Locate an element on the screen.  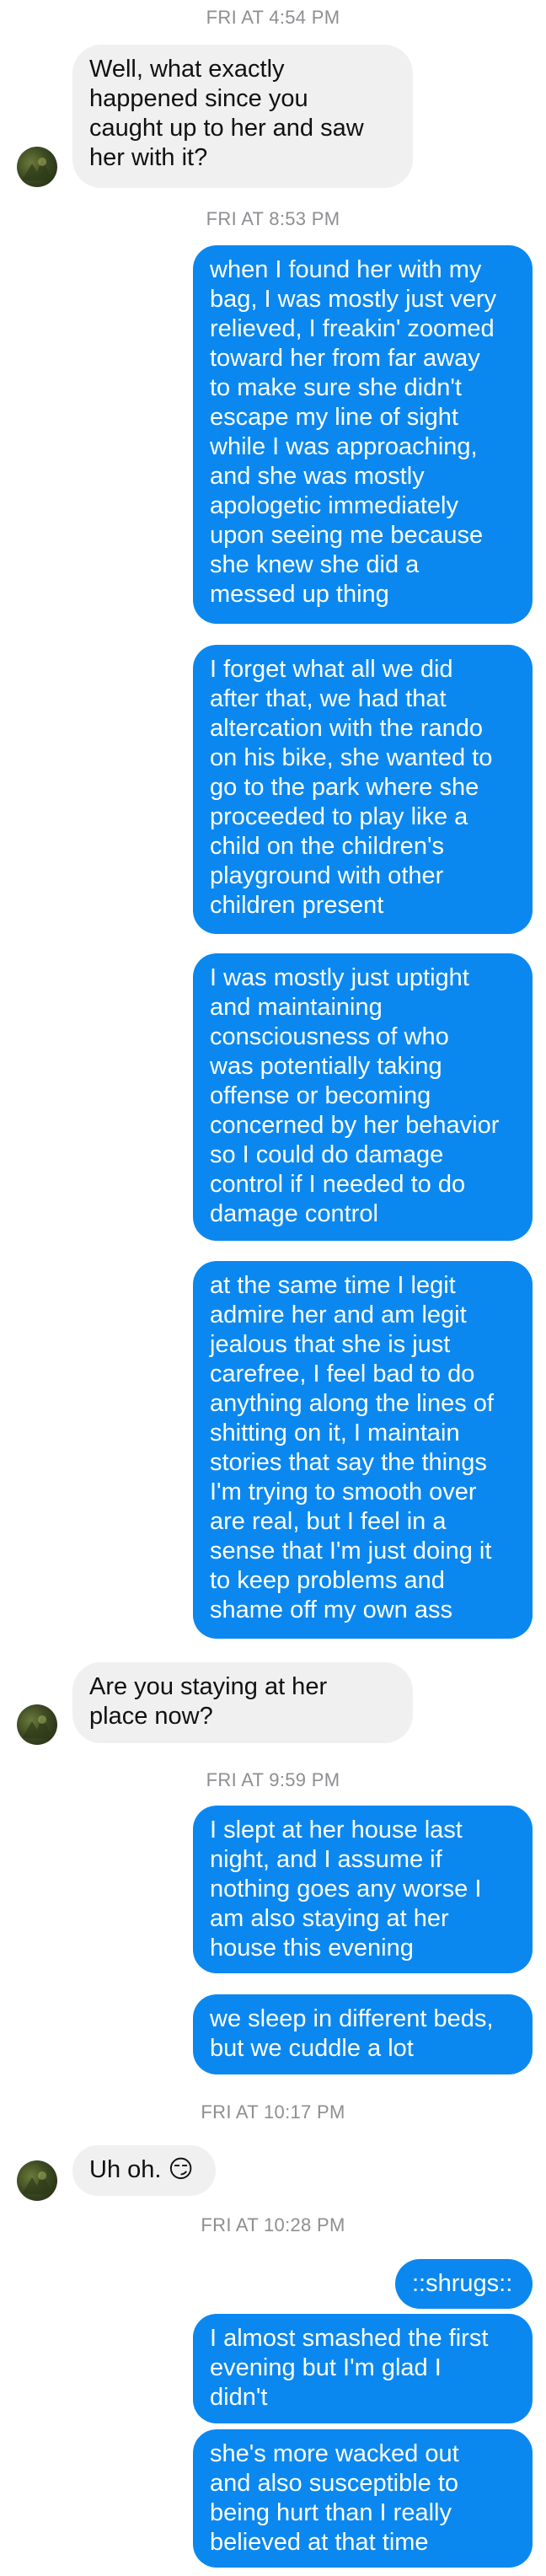
timestamp: FRI AT 8:53 PM is located at coordinates (273, 218).